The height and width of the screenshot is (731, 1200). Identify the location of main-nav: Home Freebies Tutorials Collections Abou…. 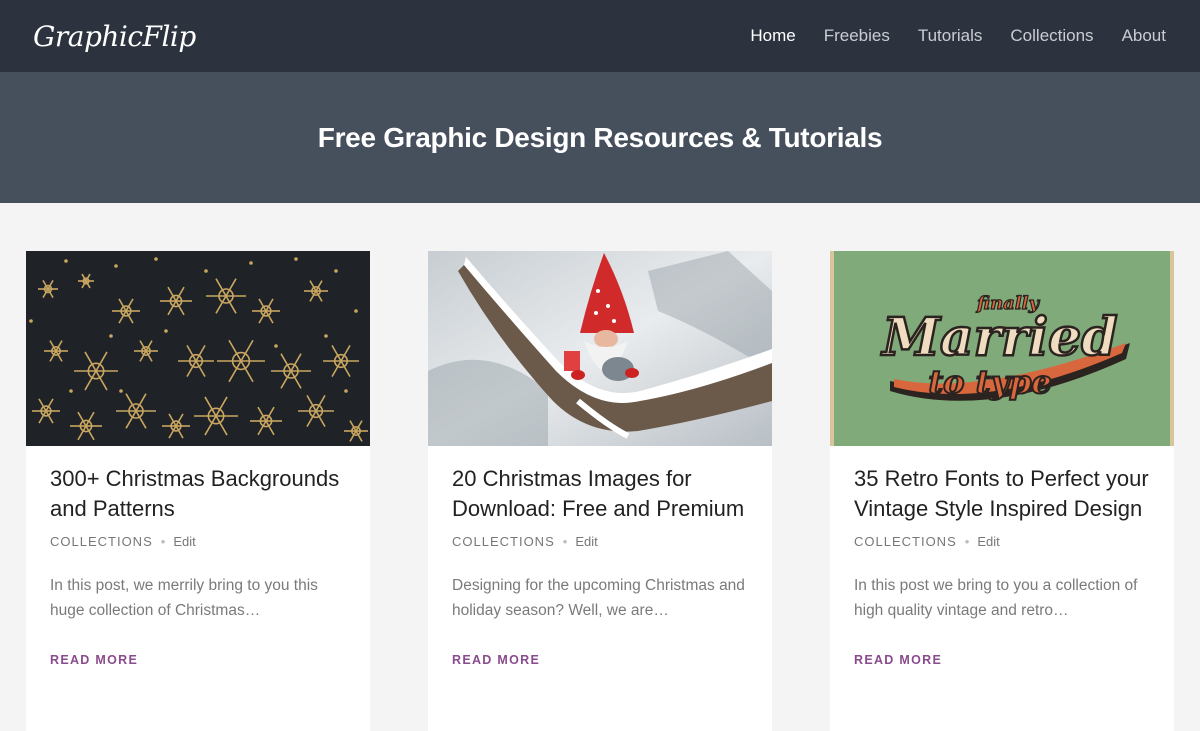
(958, 36).